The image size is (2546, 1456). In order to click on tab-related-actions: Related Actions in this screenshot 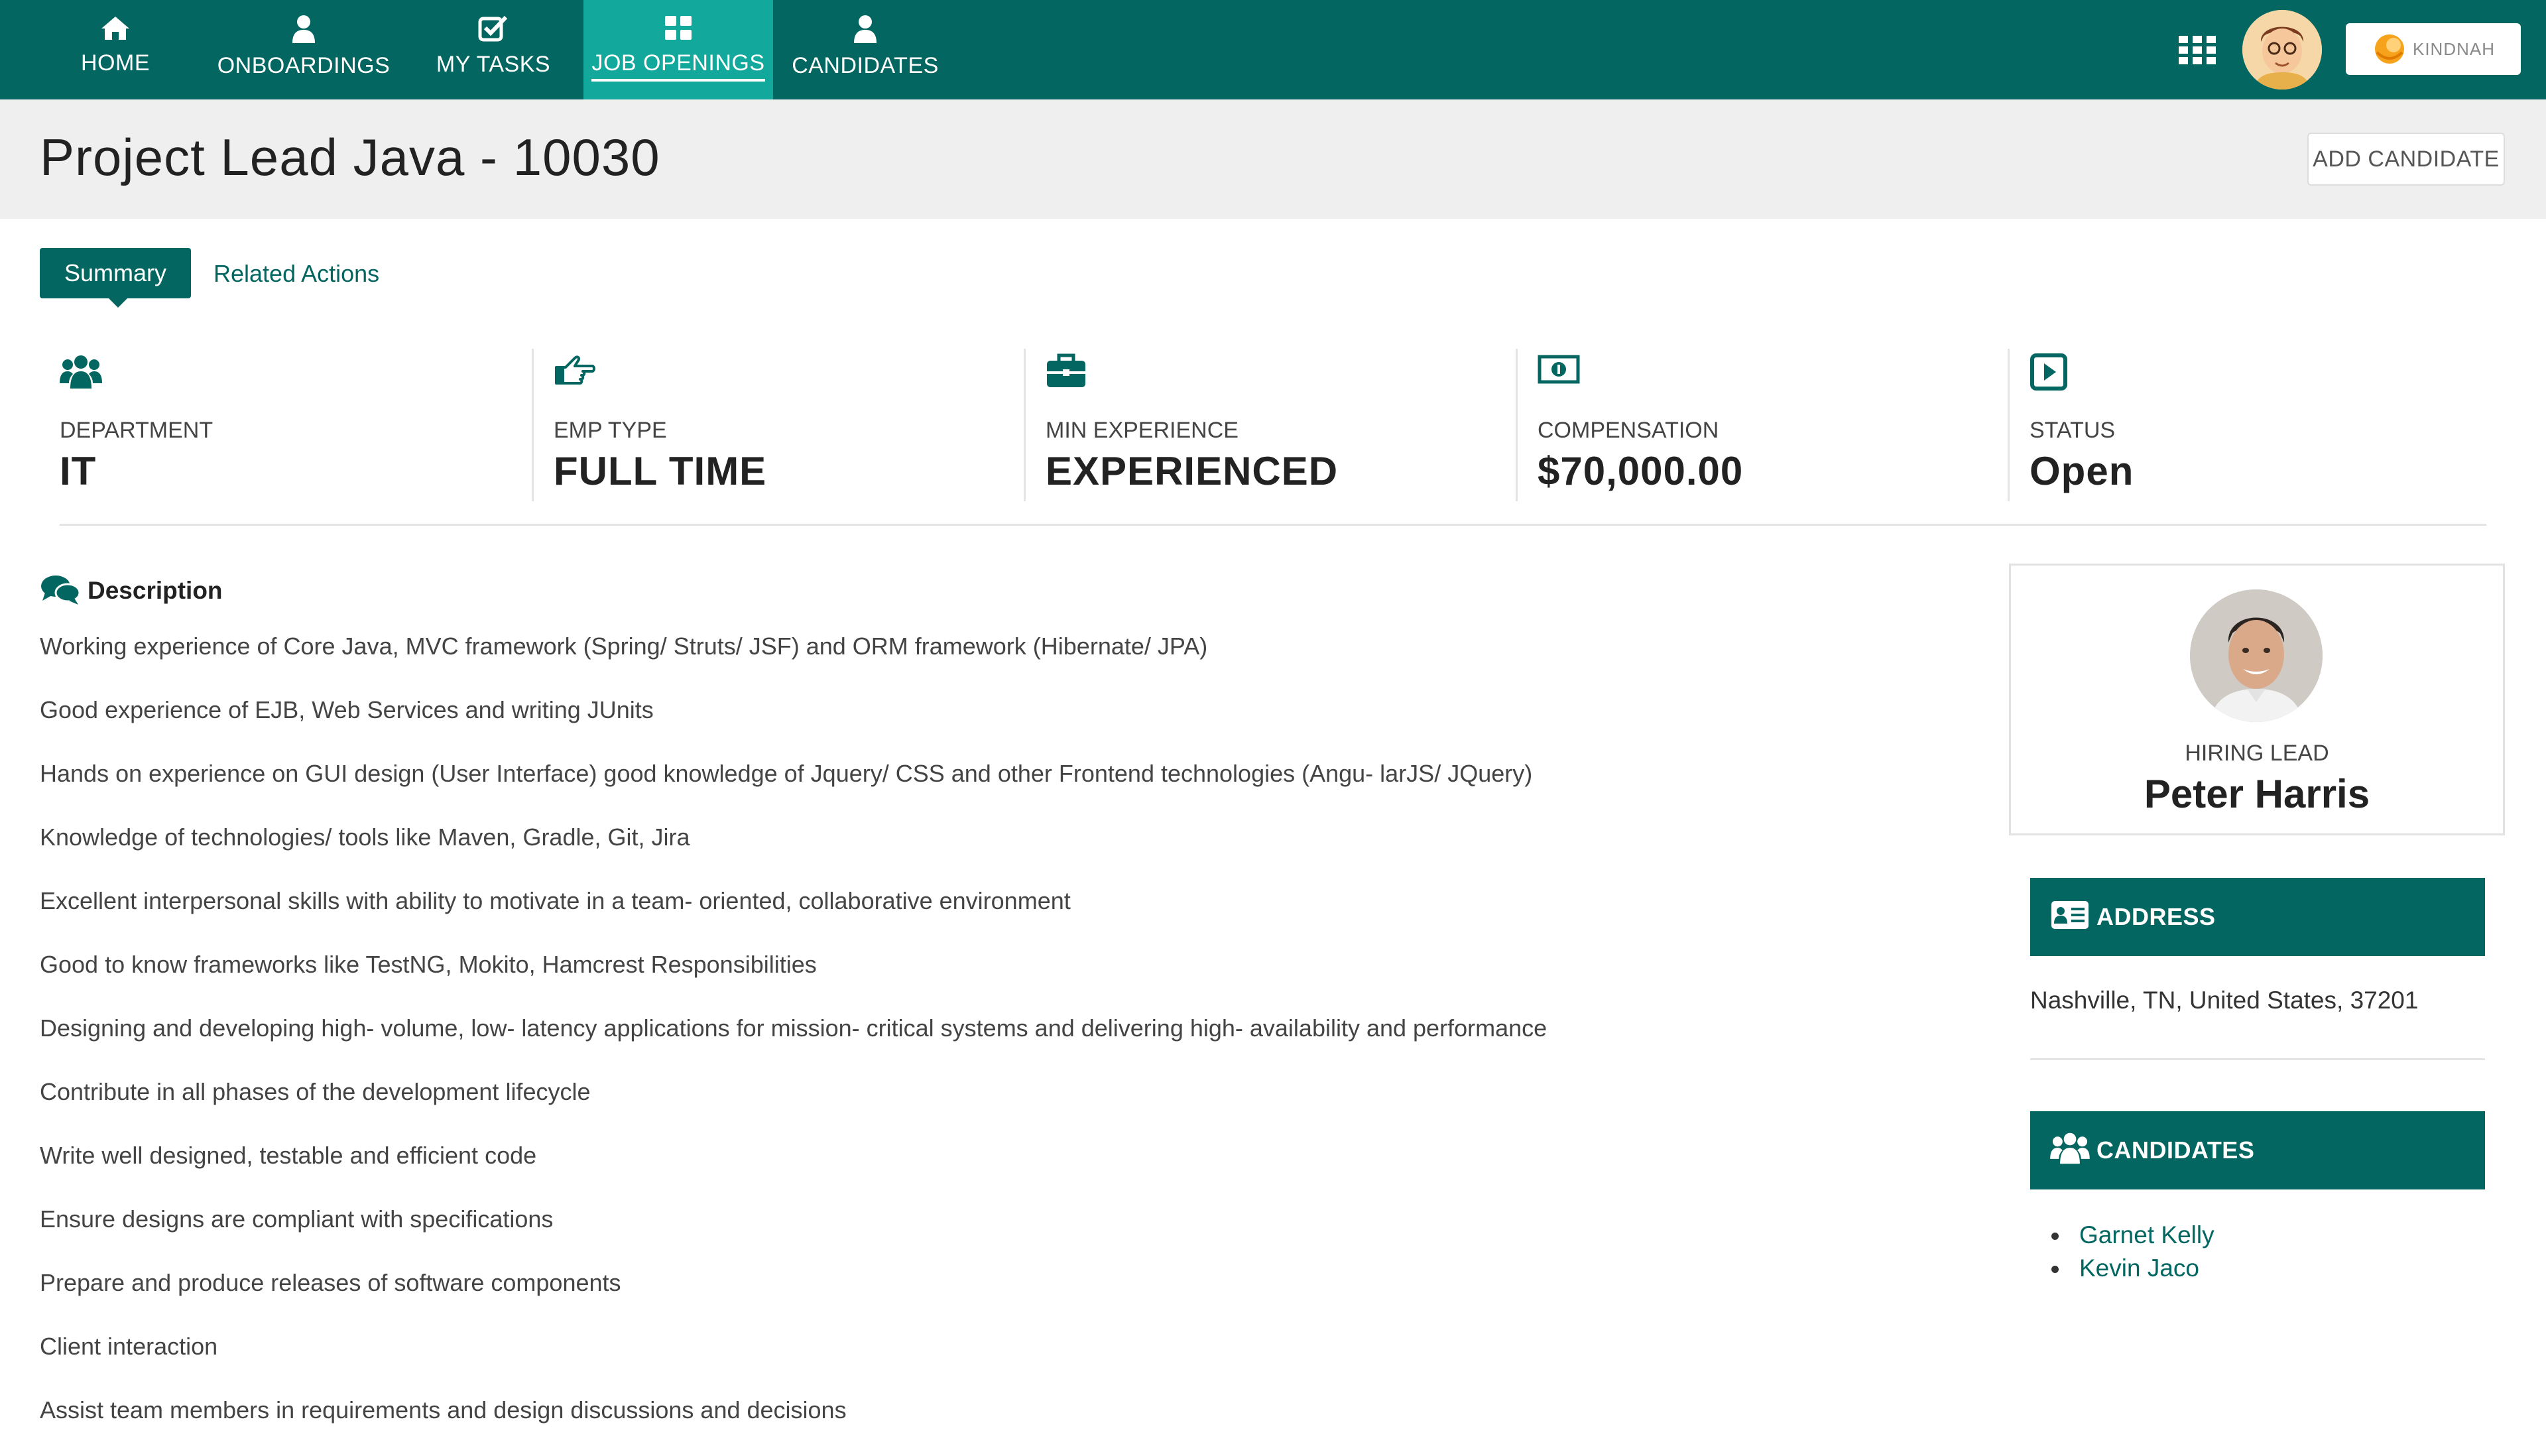, I will do `click(296, 274)`.